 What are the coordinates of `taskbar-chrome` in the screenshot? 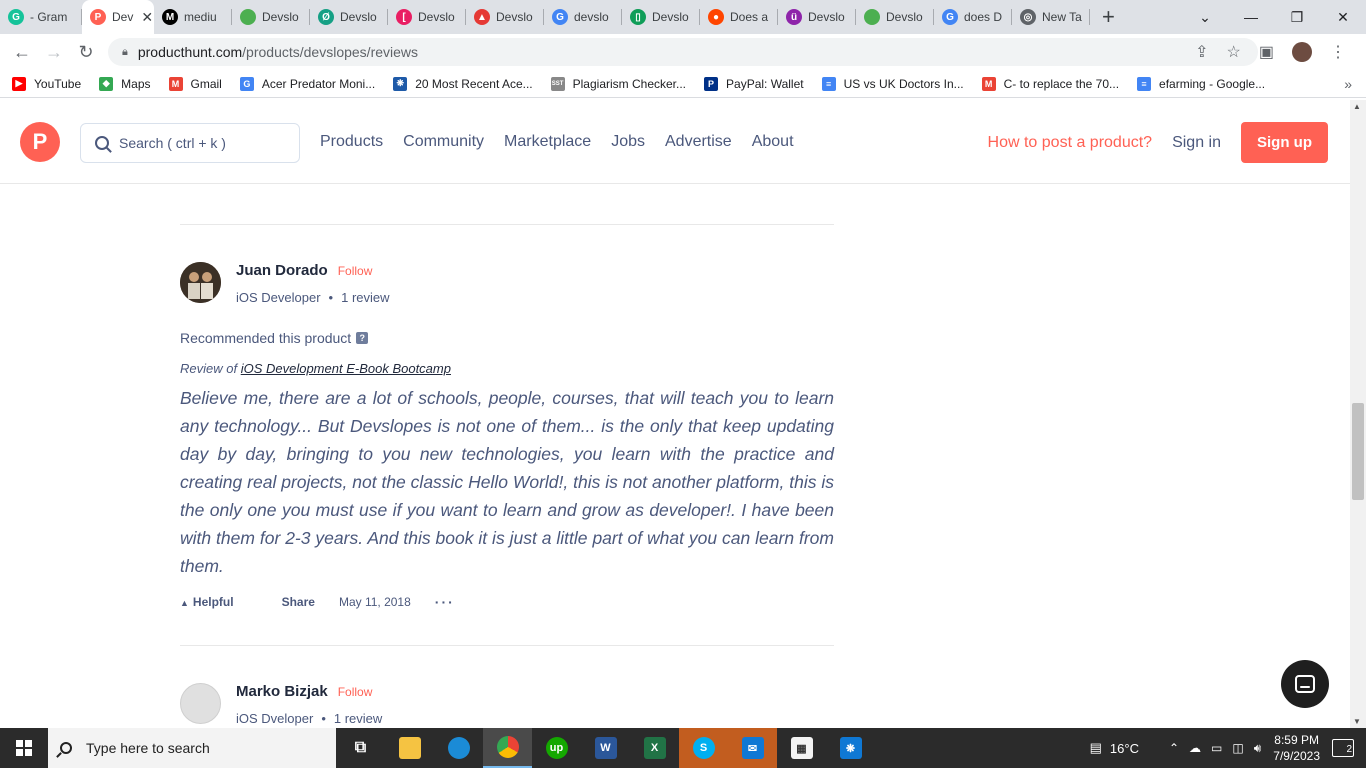 It's located at (507, 748).